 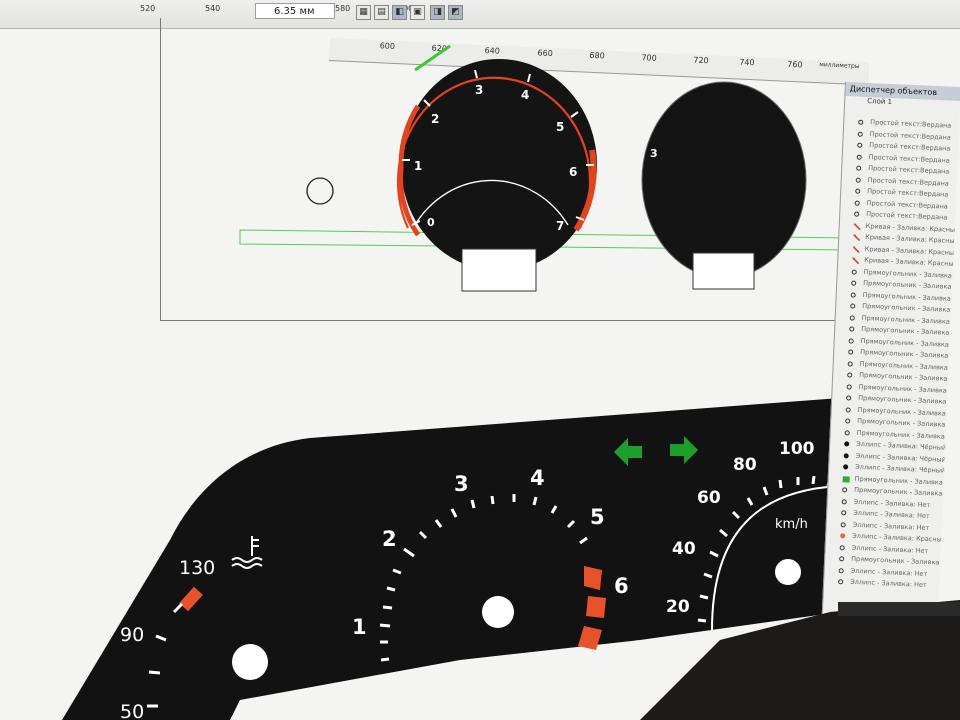 I want to click on hollow-circle-shape, so click(x=320, y=191).